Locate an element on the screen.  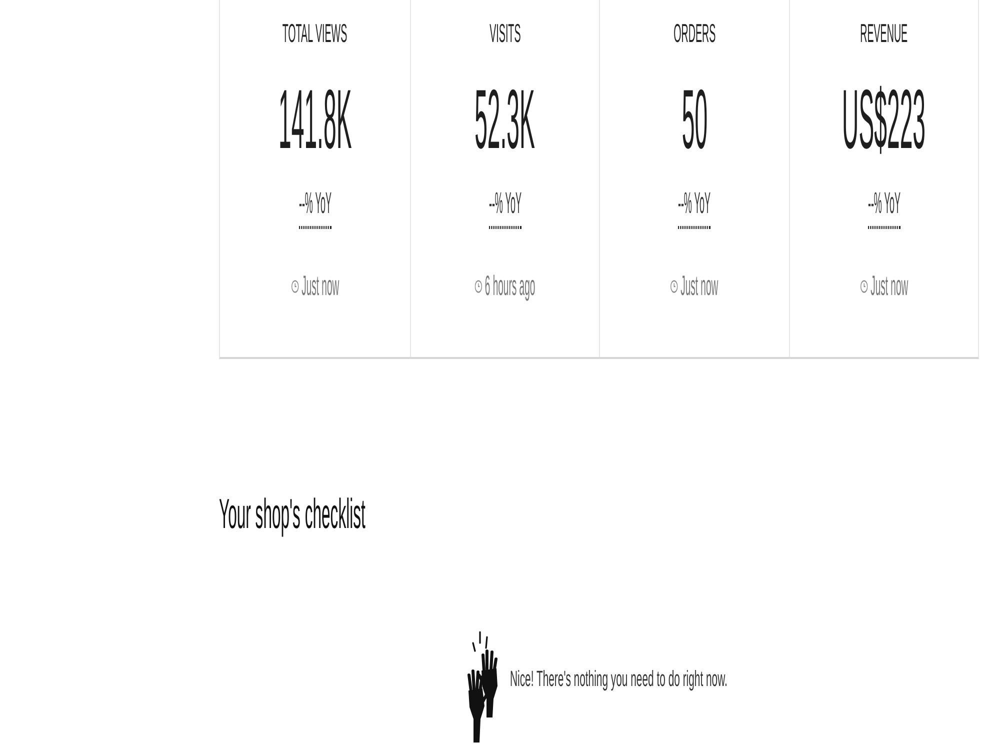
metric-label: VISITS is located at coordinates (504, 33).